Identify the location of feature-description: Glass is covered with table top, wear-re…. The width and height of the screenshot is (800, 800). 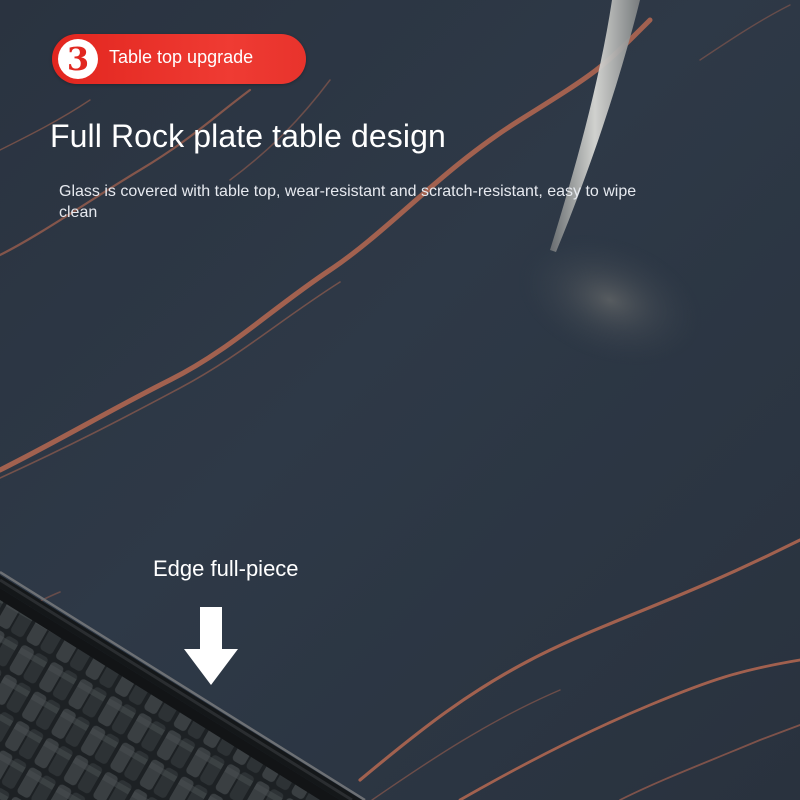
(348, 202).